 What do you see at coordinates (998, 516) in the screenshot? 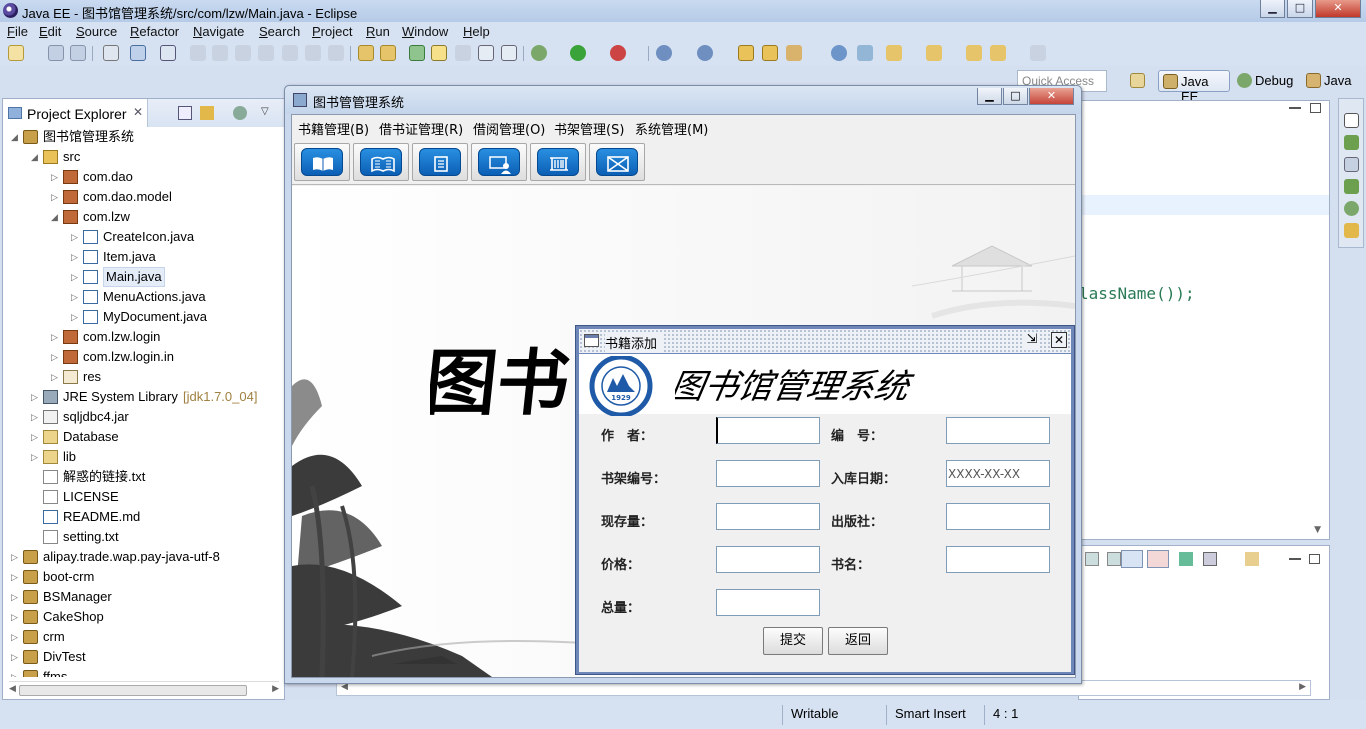
I see `publisher-input` at bounding box center [998, 516].